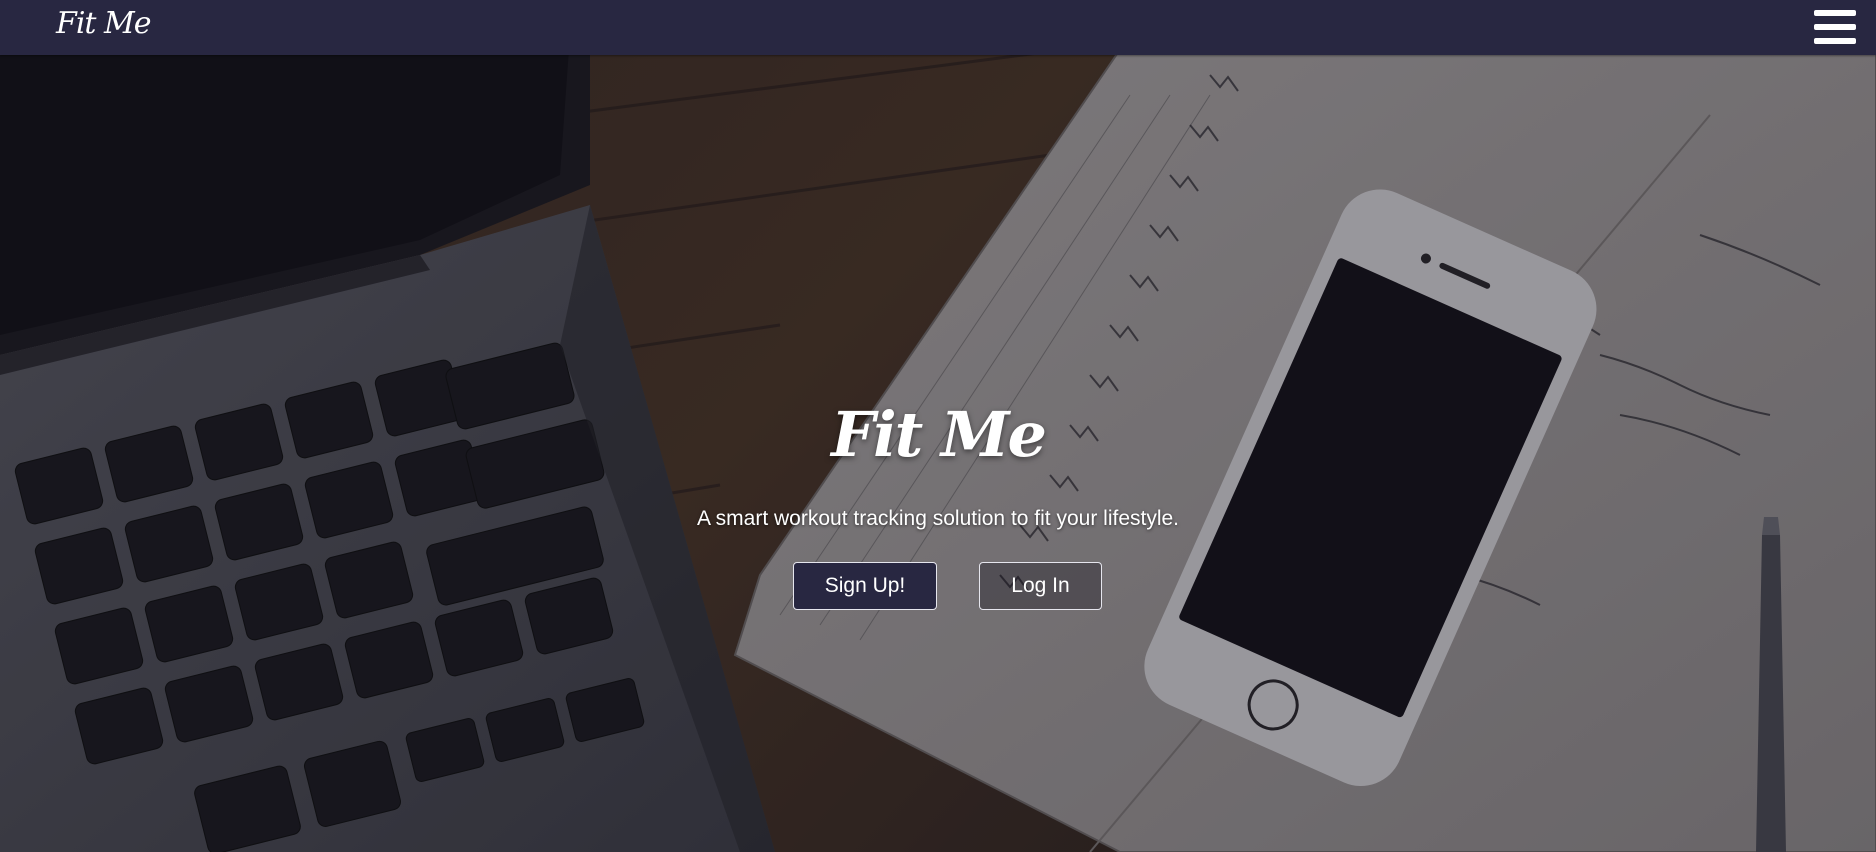 The image size is (1876, 852). Describe the element at coordinates (865, 586) in the screenshot. I see `sign-up-button: Sign Up!` at that location.